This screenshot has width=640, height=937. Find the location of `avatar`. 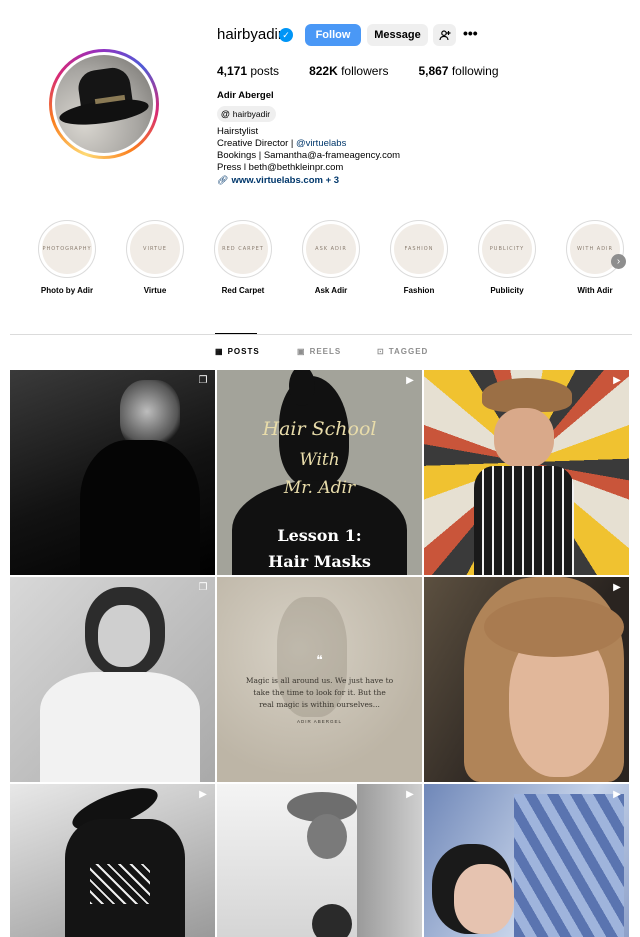

avatar is located at coordinates (104, 104).